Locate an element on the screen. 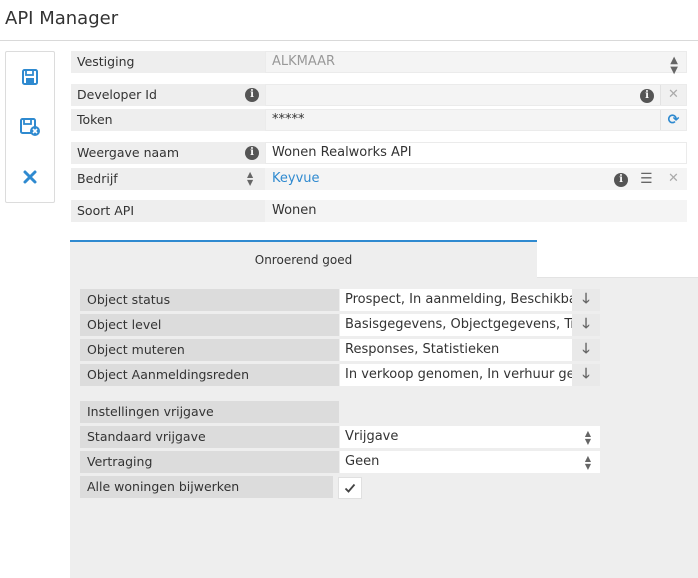 The width and height of the screenshot is (698, 578). save-and-close-button is located at coordinates (30, 127).